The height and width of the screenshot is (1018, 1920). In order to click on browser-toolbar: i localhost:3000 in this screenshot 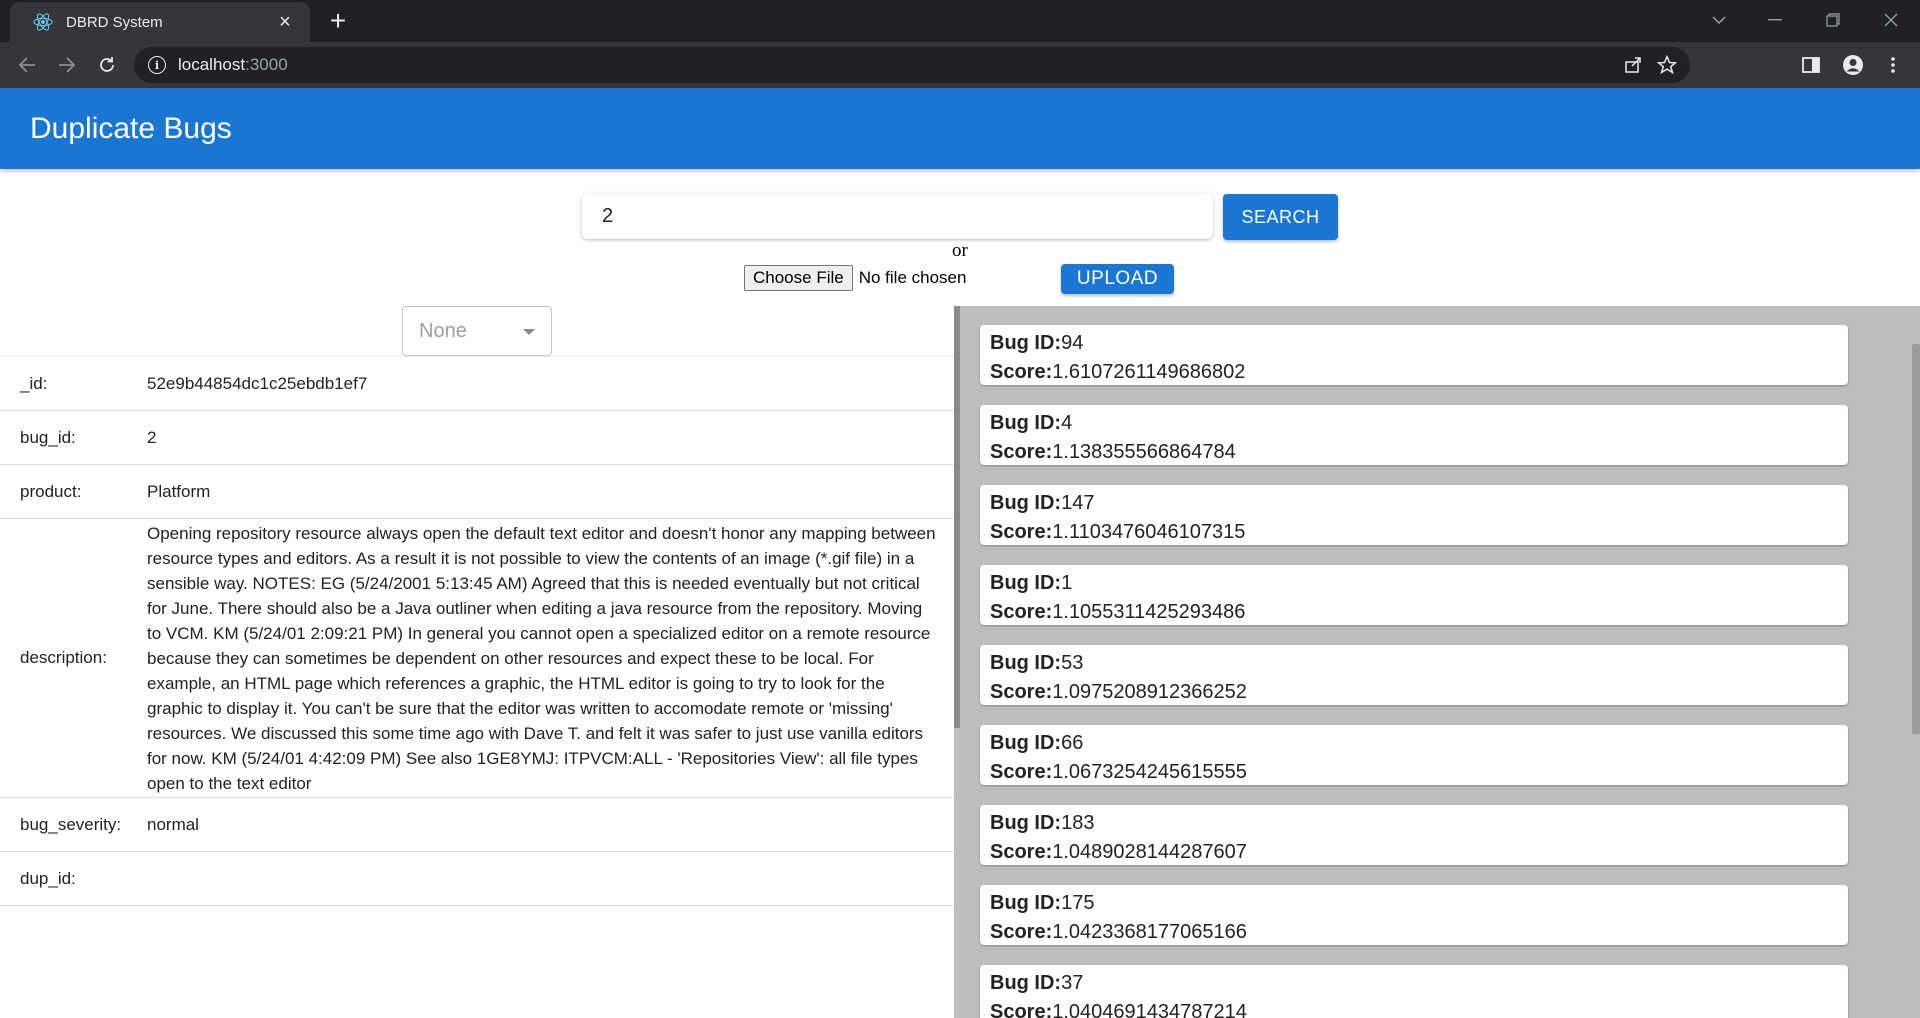, I will do `click(960, 65)`.